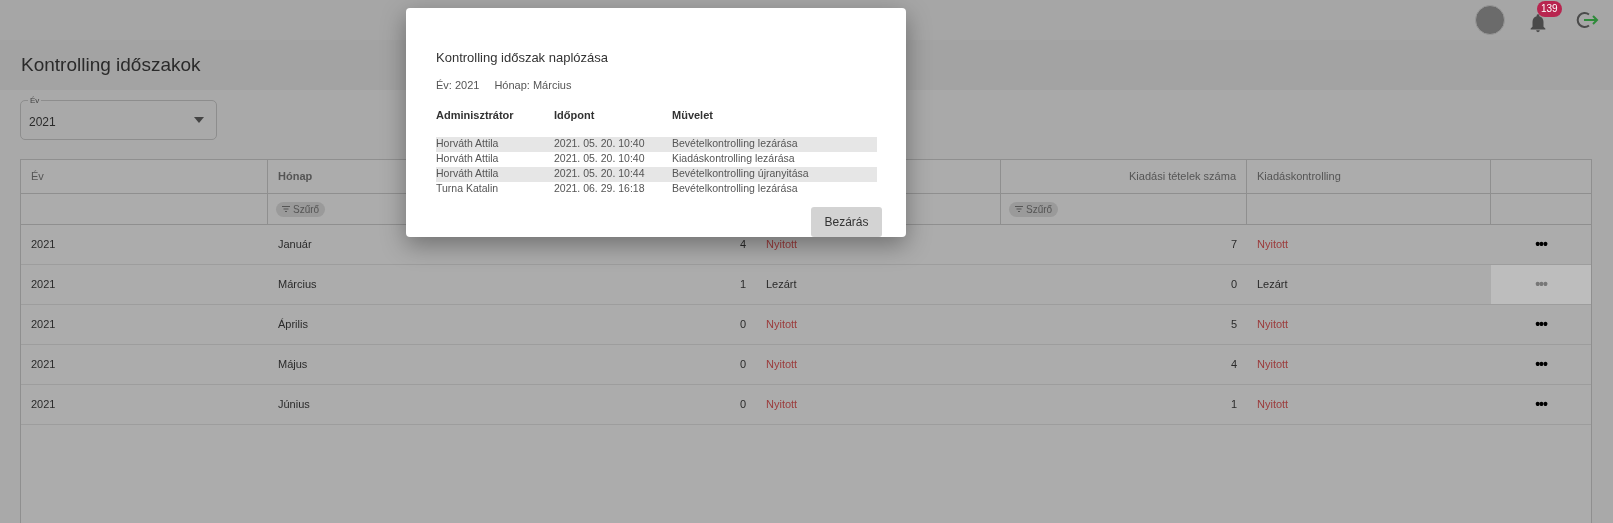 This screenshot has height=523, width=1613. Describe the element at coordinates (475, 115) in the screenshot. I see `log-column-header: Adminisztrátor` at that location.